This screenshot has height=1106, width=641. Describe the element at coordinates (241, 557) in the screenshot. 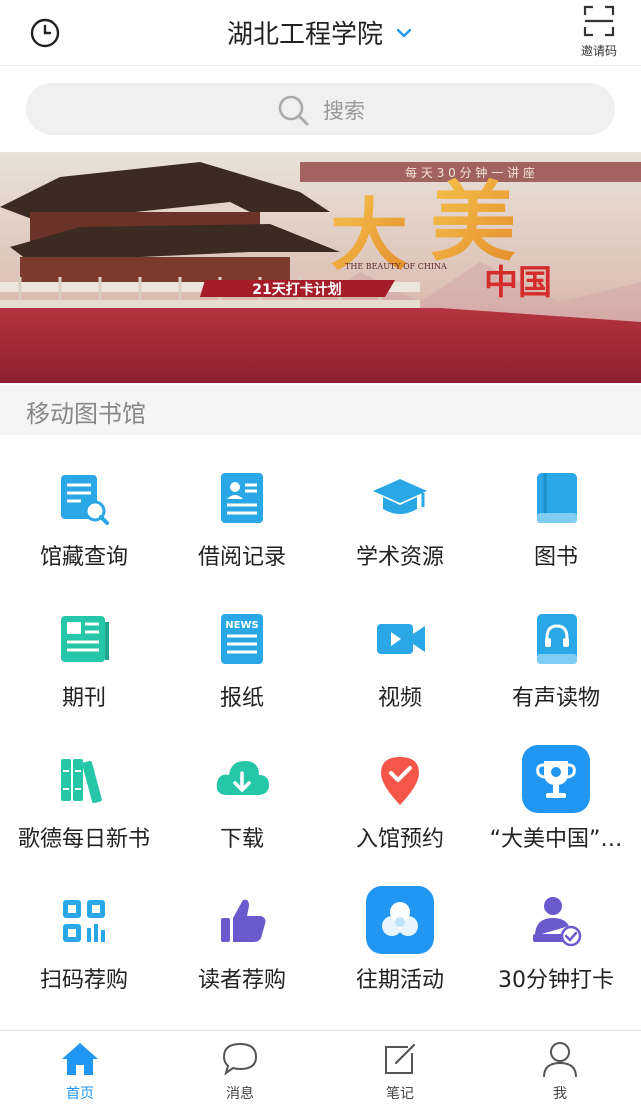

I see `grid-item-label: 借阅记录` at that location.